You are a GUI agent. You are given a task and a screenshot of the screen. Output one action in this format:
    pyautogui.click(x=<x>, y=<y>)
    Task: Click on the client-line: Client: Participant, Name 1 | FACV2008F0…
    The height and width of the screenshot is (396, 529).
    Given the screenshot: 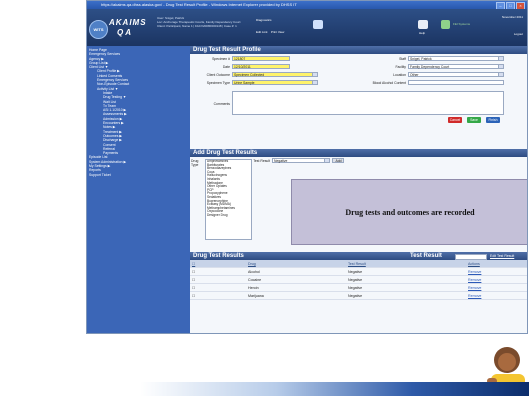 What is the action you would take?
    pyautogui.click(x=197, y=26)
    